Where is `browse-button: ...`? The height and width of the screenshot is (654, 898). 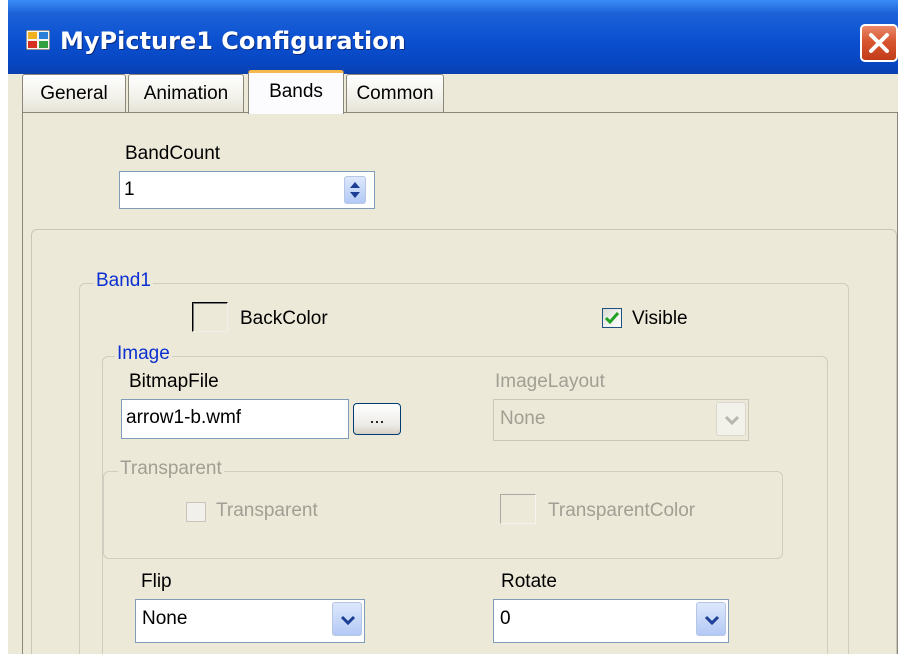 browse-button: ... is located at coordinates (377, 419).